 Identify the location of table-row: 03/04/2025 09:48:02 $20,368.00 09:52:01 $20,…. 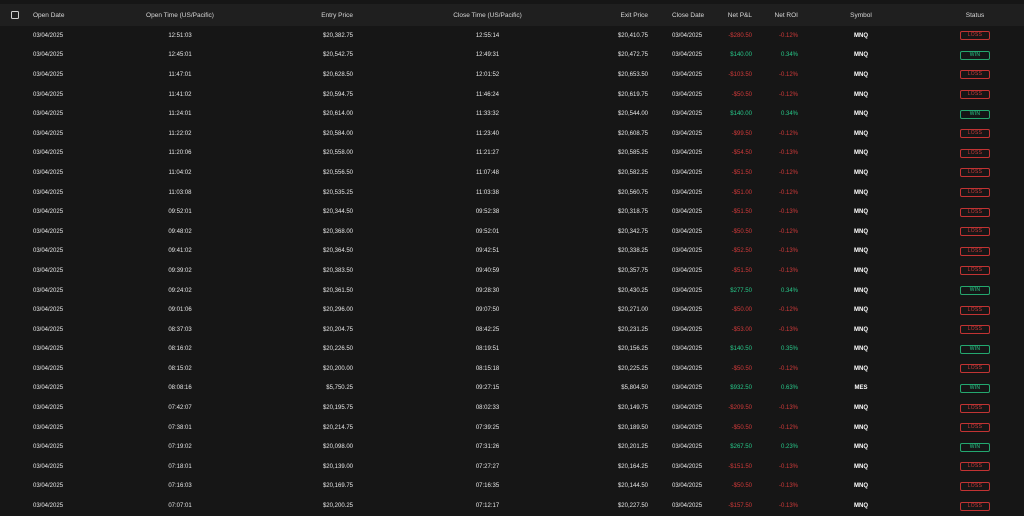
(512, 232).